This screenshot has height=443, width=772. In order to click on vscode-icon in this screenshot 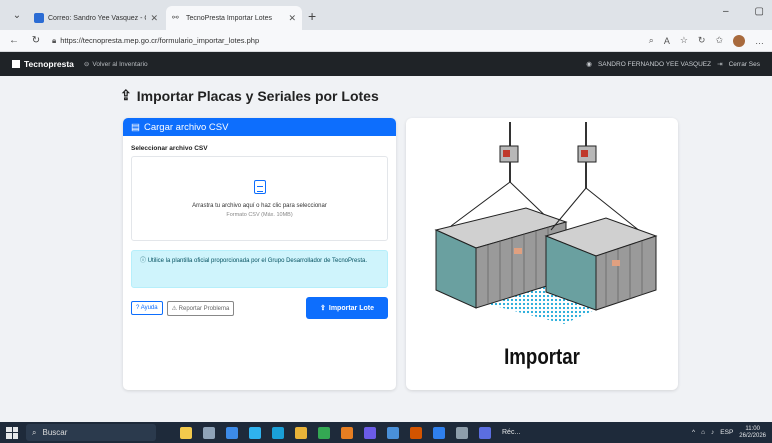, I will do `click(439, 432)`.